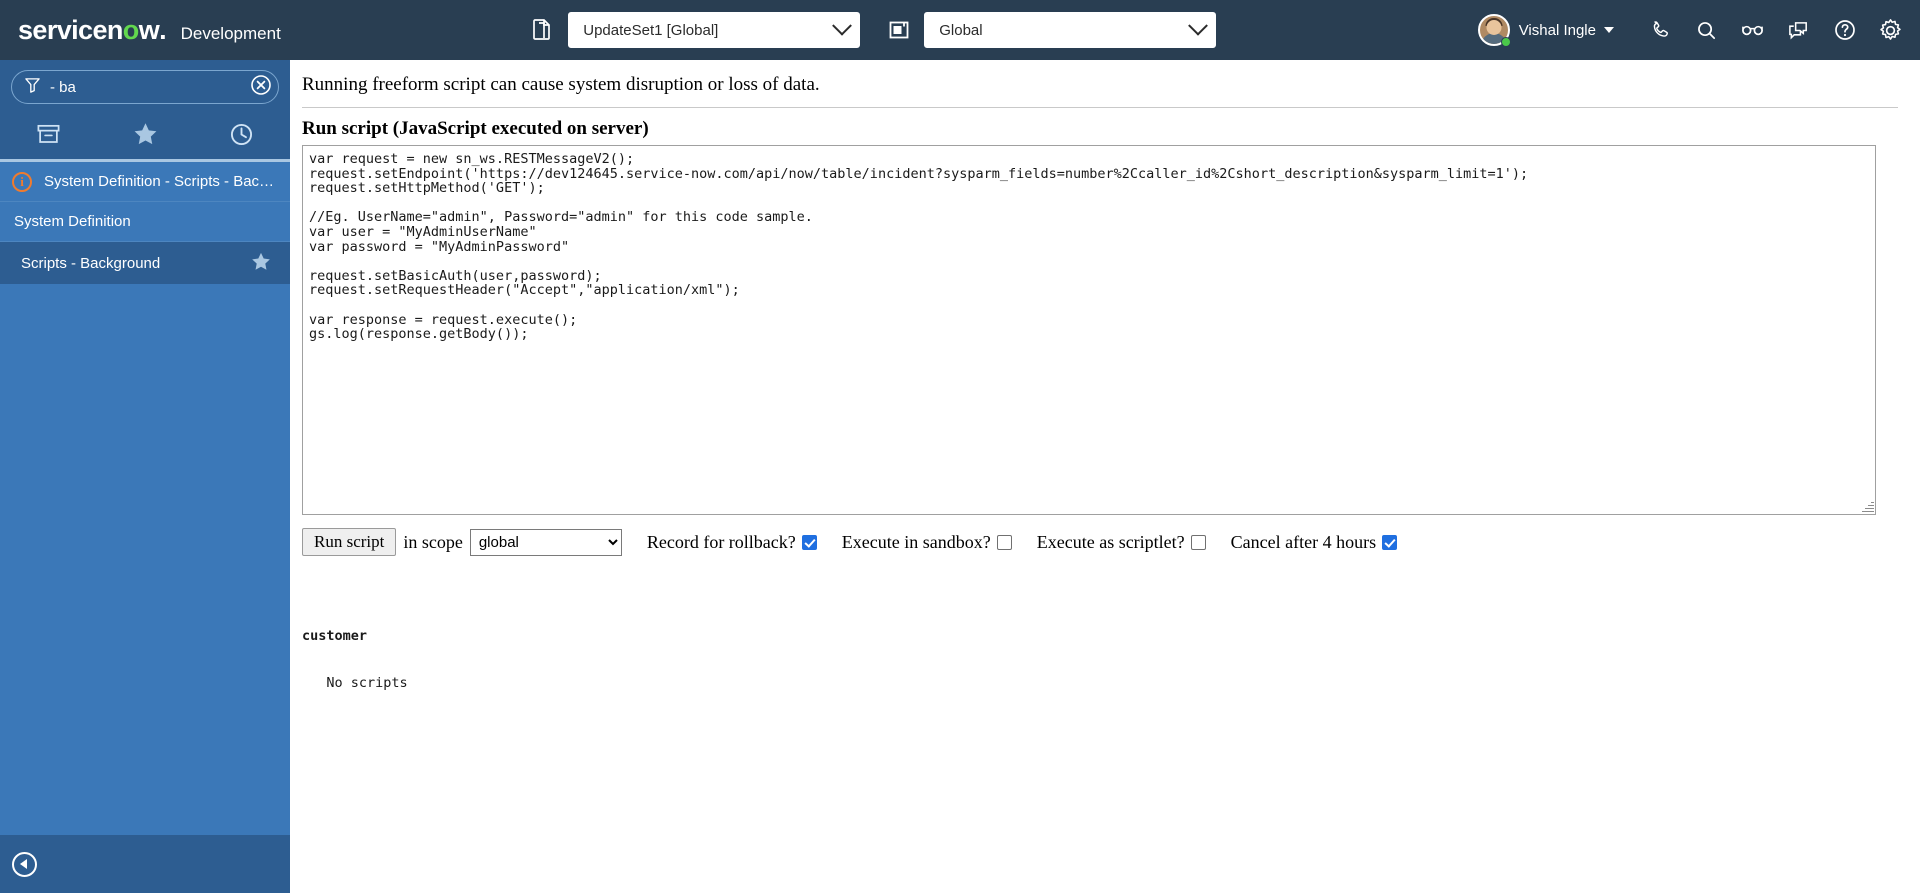  Describe the element at coordinates (261, 87) in the screenshot. I see `clear-circle-icon` at that location.